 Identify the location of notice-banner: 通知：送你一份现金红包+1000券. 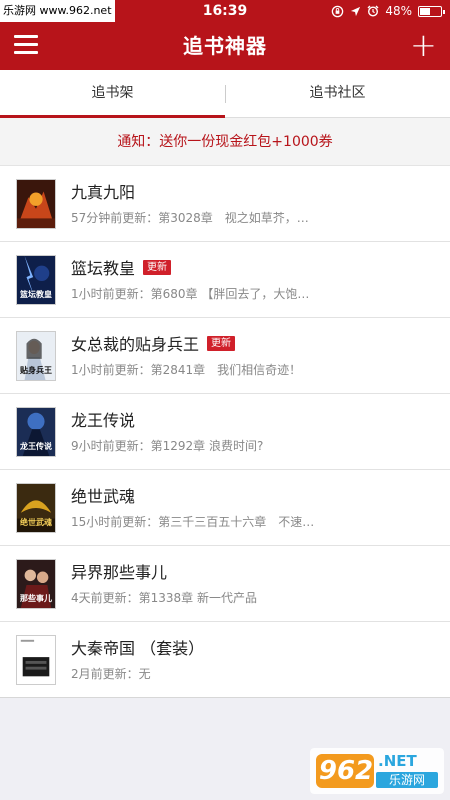
(225, 142).